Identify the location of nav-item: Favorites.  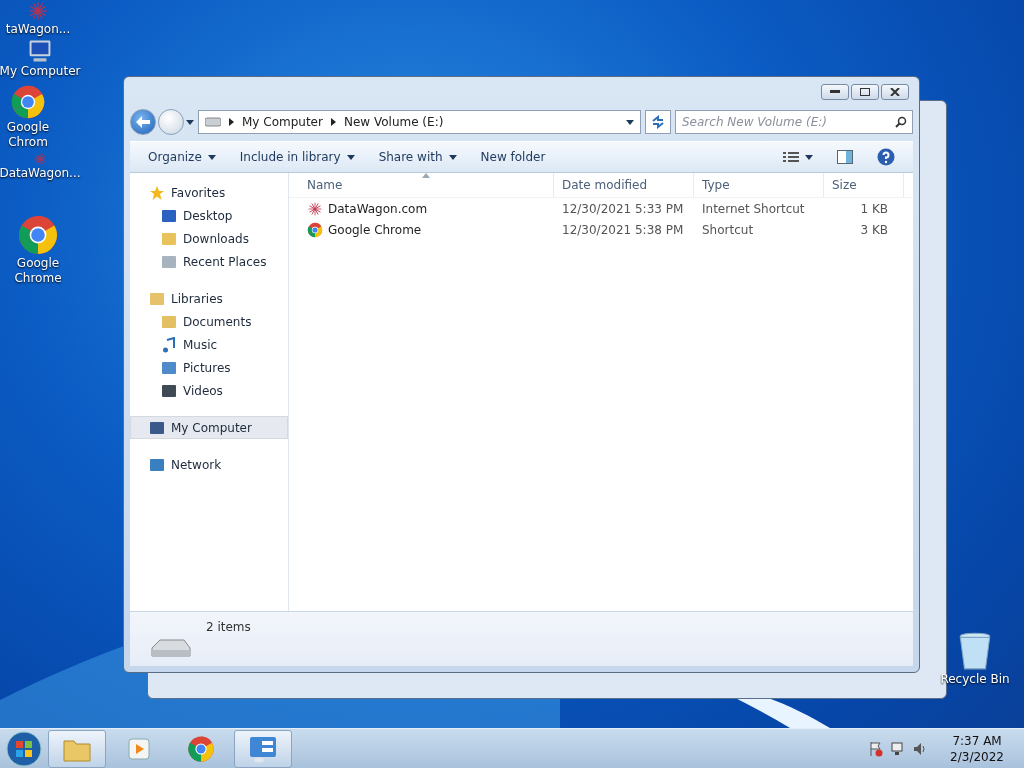
(209, 192).